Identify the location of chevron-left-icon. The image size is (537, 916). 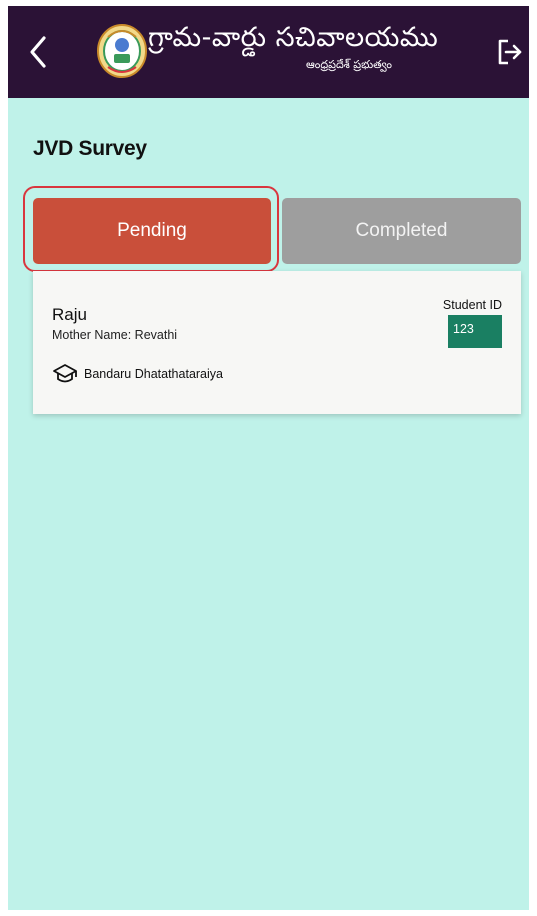
(38, 52).